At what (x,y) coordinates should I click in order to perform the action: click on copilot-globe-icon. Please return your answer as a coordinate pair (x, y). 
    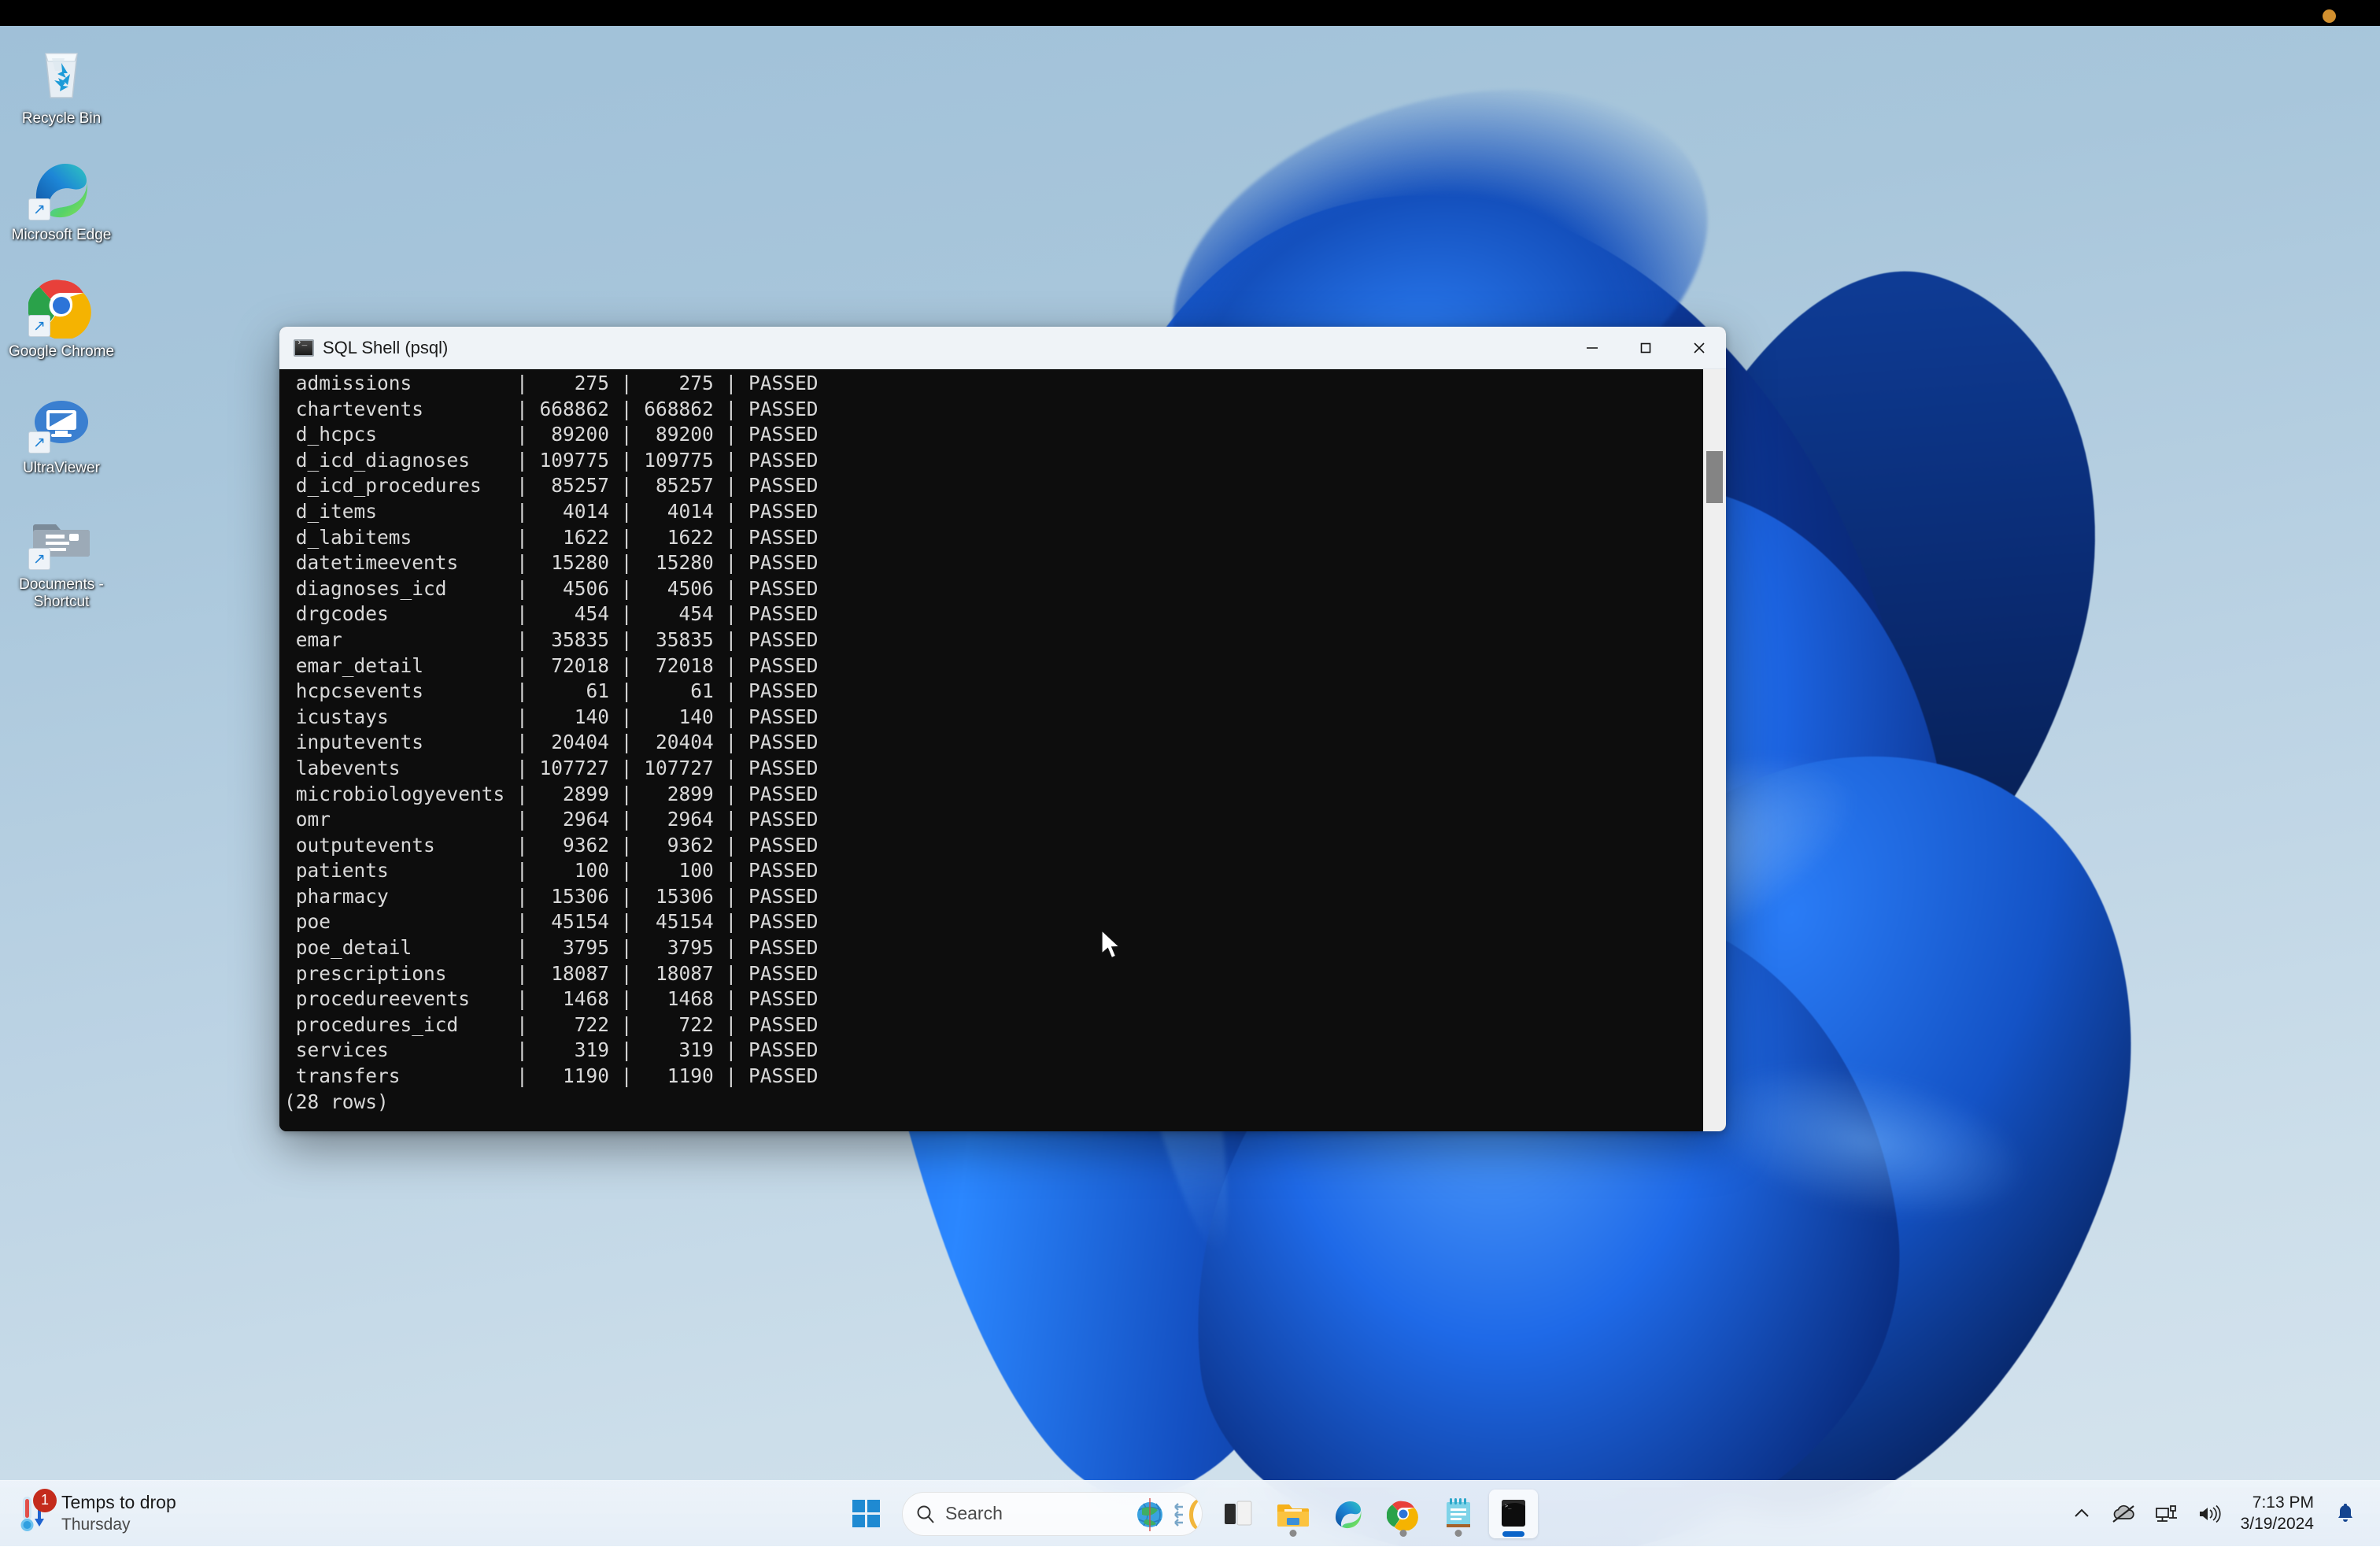
    Looking at the image, I should click on (1164, 1514).